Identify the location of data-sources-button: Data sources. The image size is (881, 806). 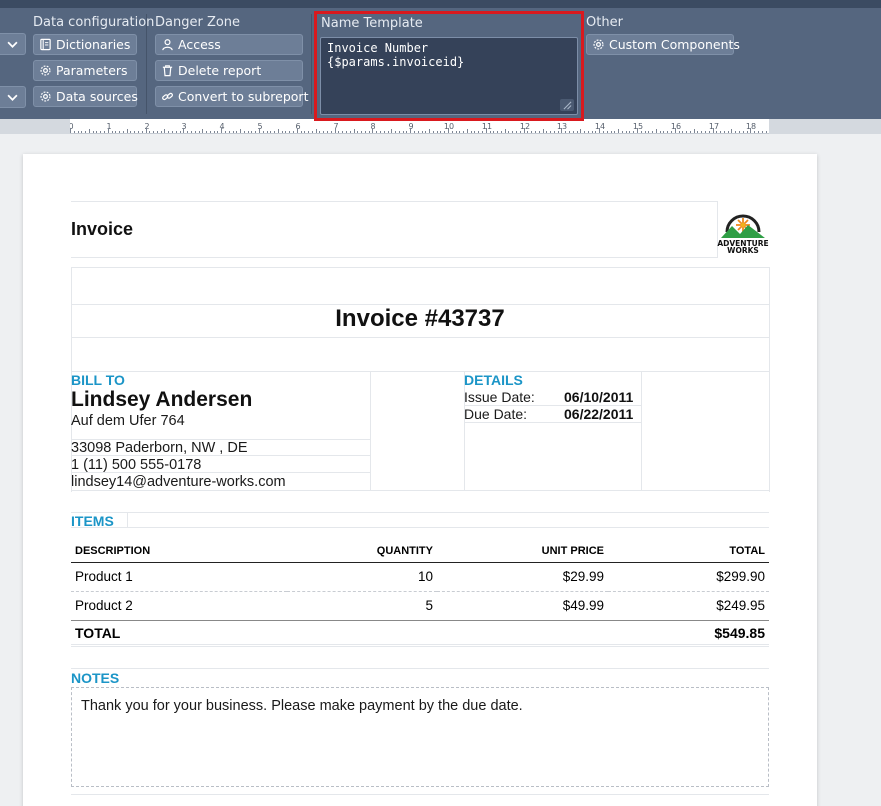
(85, 96).